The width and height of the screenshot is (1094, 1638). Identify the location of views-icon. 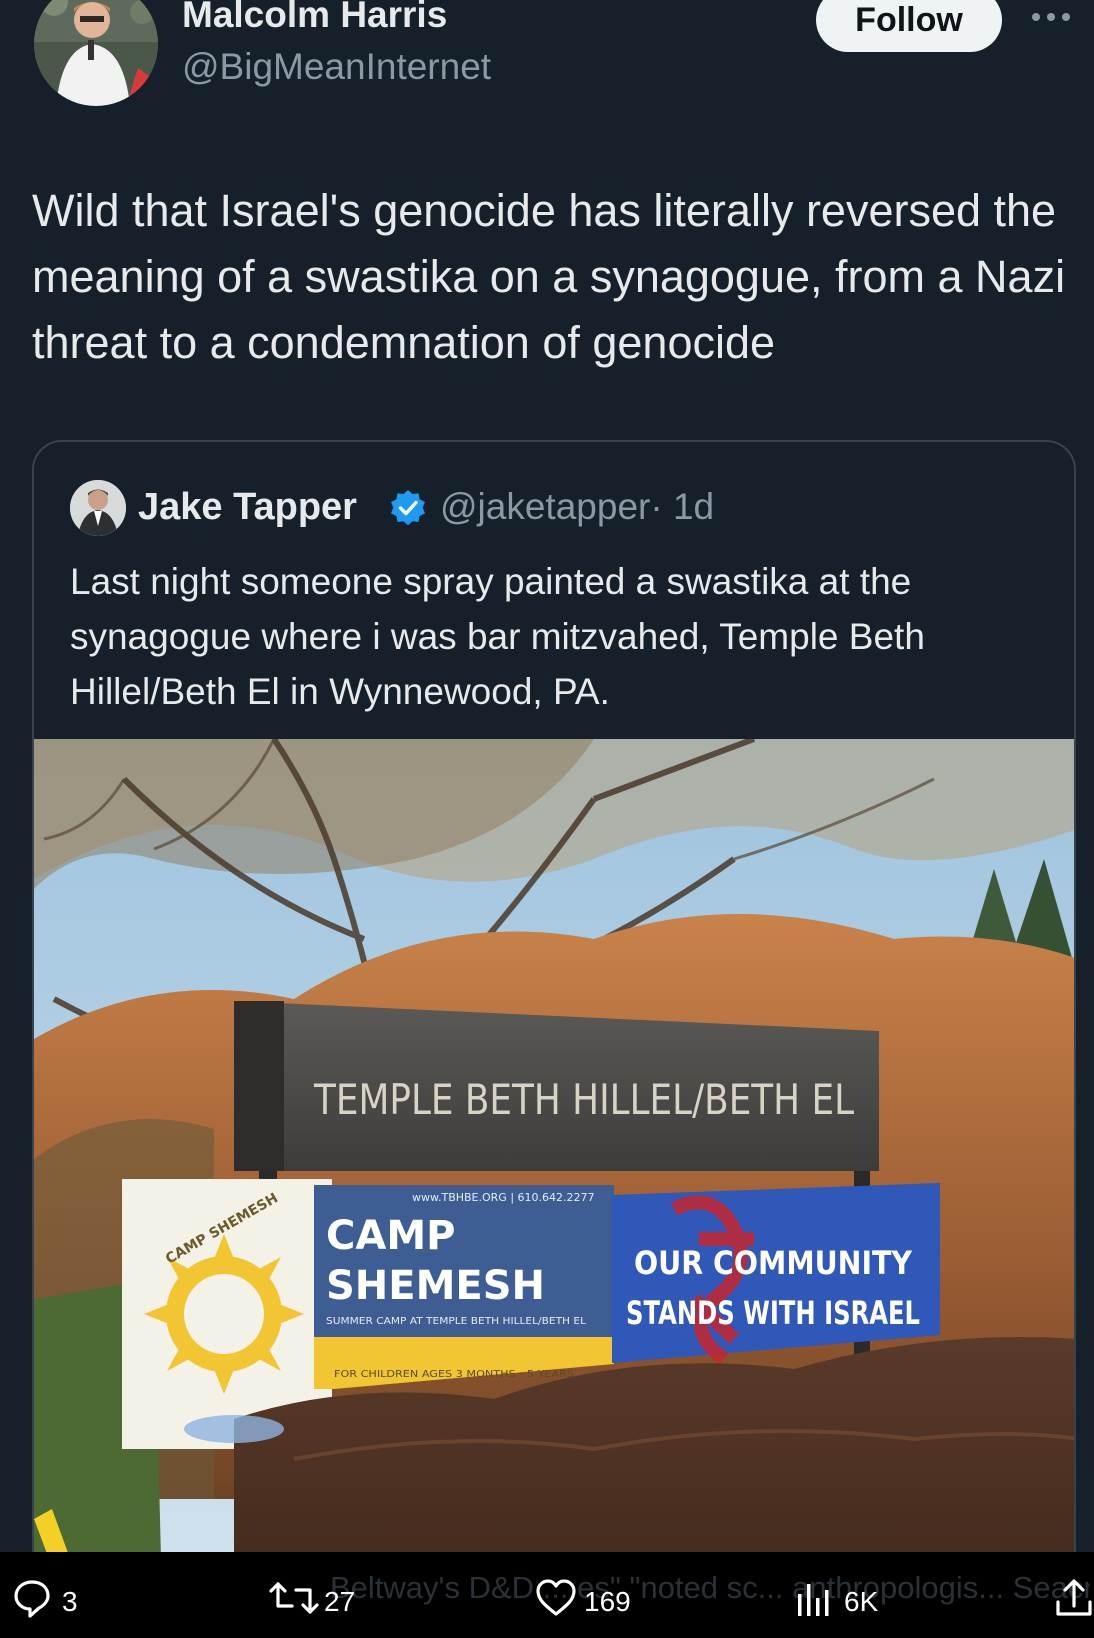
(813, 1600).